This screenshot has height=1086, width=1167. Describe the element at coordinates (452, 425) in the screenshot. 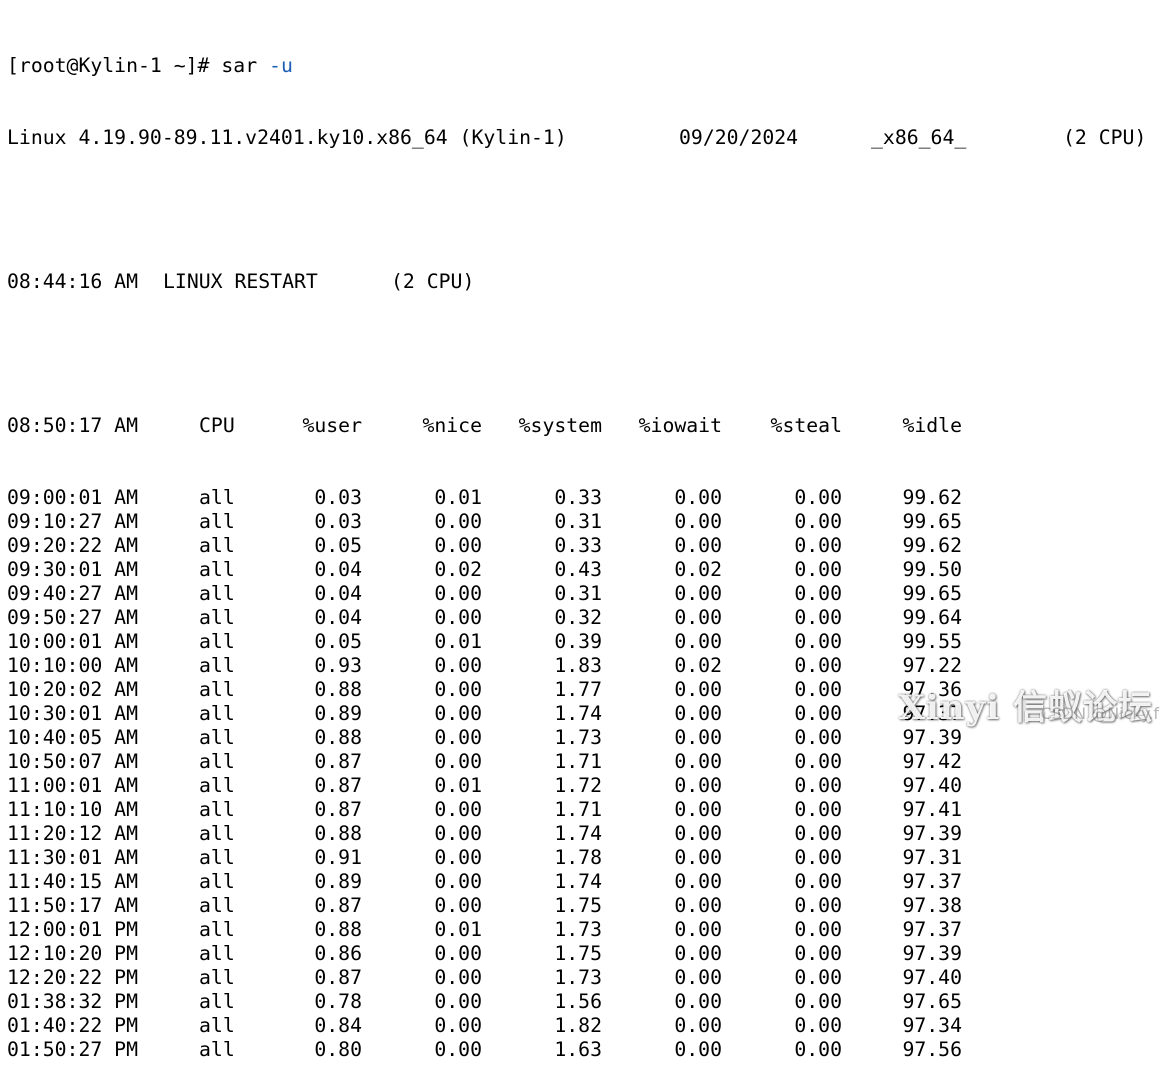

I see `header-nice: %nice` at that location.